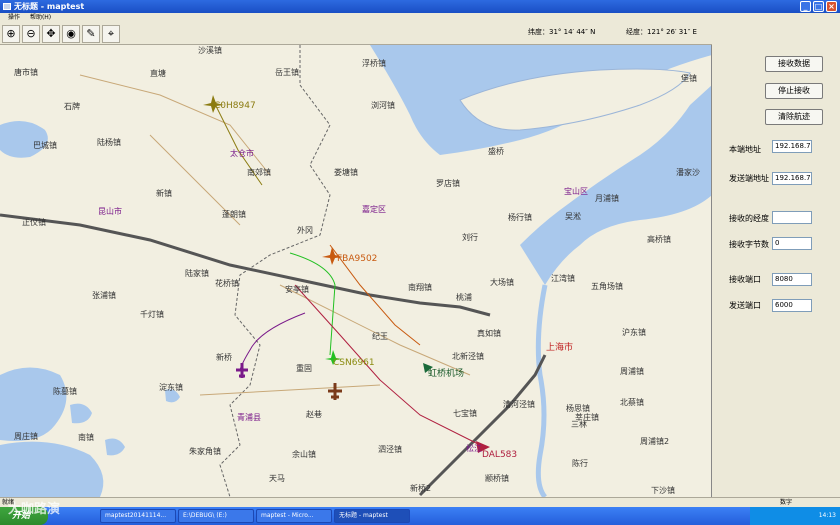  Describe the element at coordinates (354, 363) in the screenshot. I see `flight-label-csn6961: CSN6961` at that location.